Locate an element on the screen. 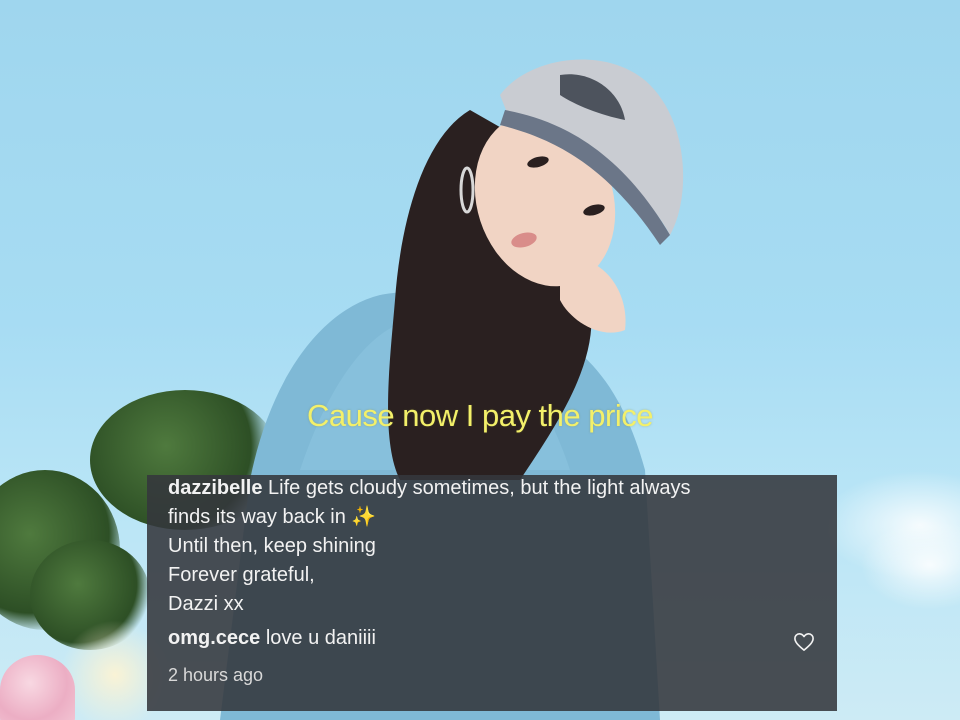 This screenshot has height=720, width=960. comment-username: omg.cece is located at coordinates (214, 638).